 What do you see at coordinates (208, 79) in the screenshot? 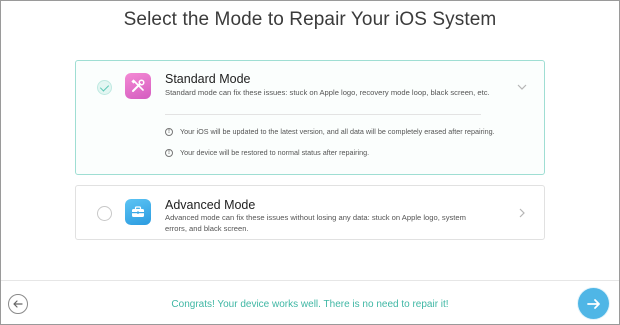
I see `standard-mode-title: Standard Mode` at bounding box center [208, 79].